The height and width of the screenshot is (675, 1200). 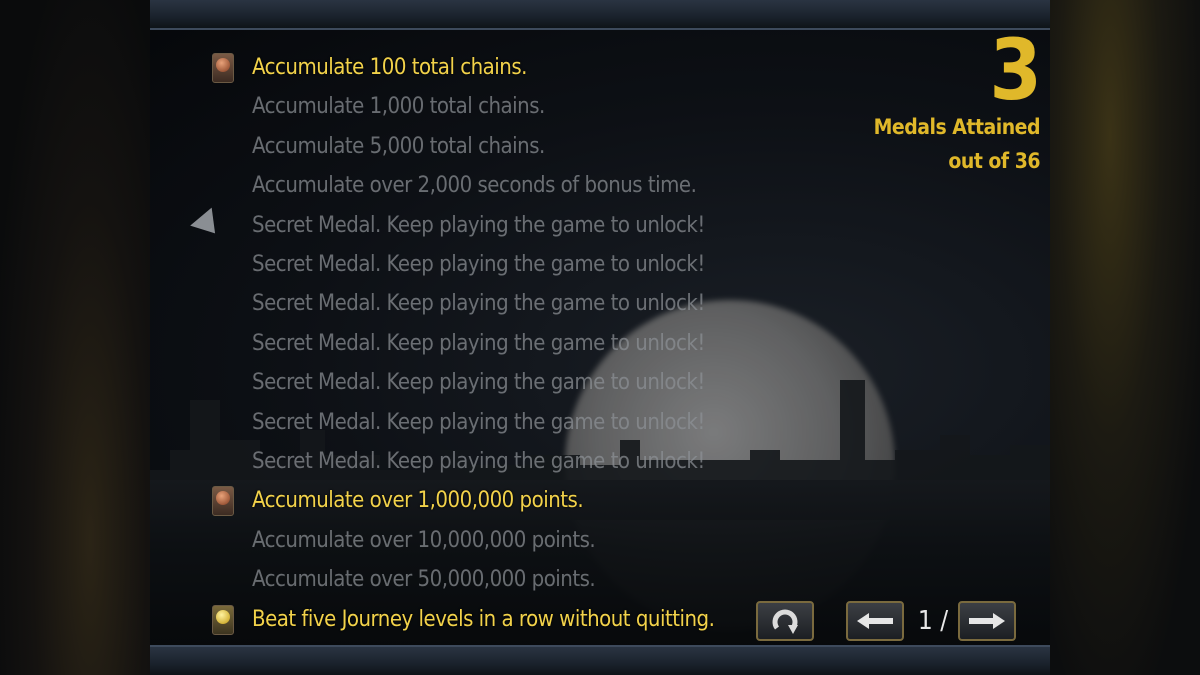 What do you see at coordinates (600, 660) in the screenshot?
I see `panel-bottom-bar` at bounding box center [600, 660].